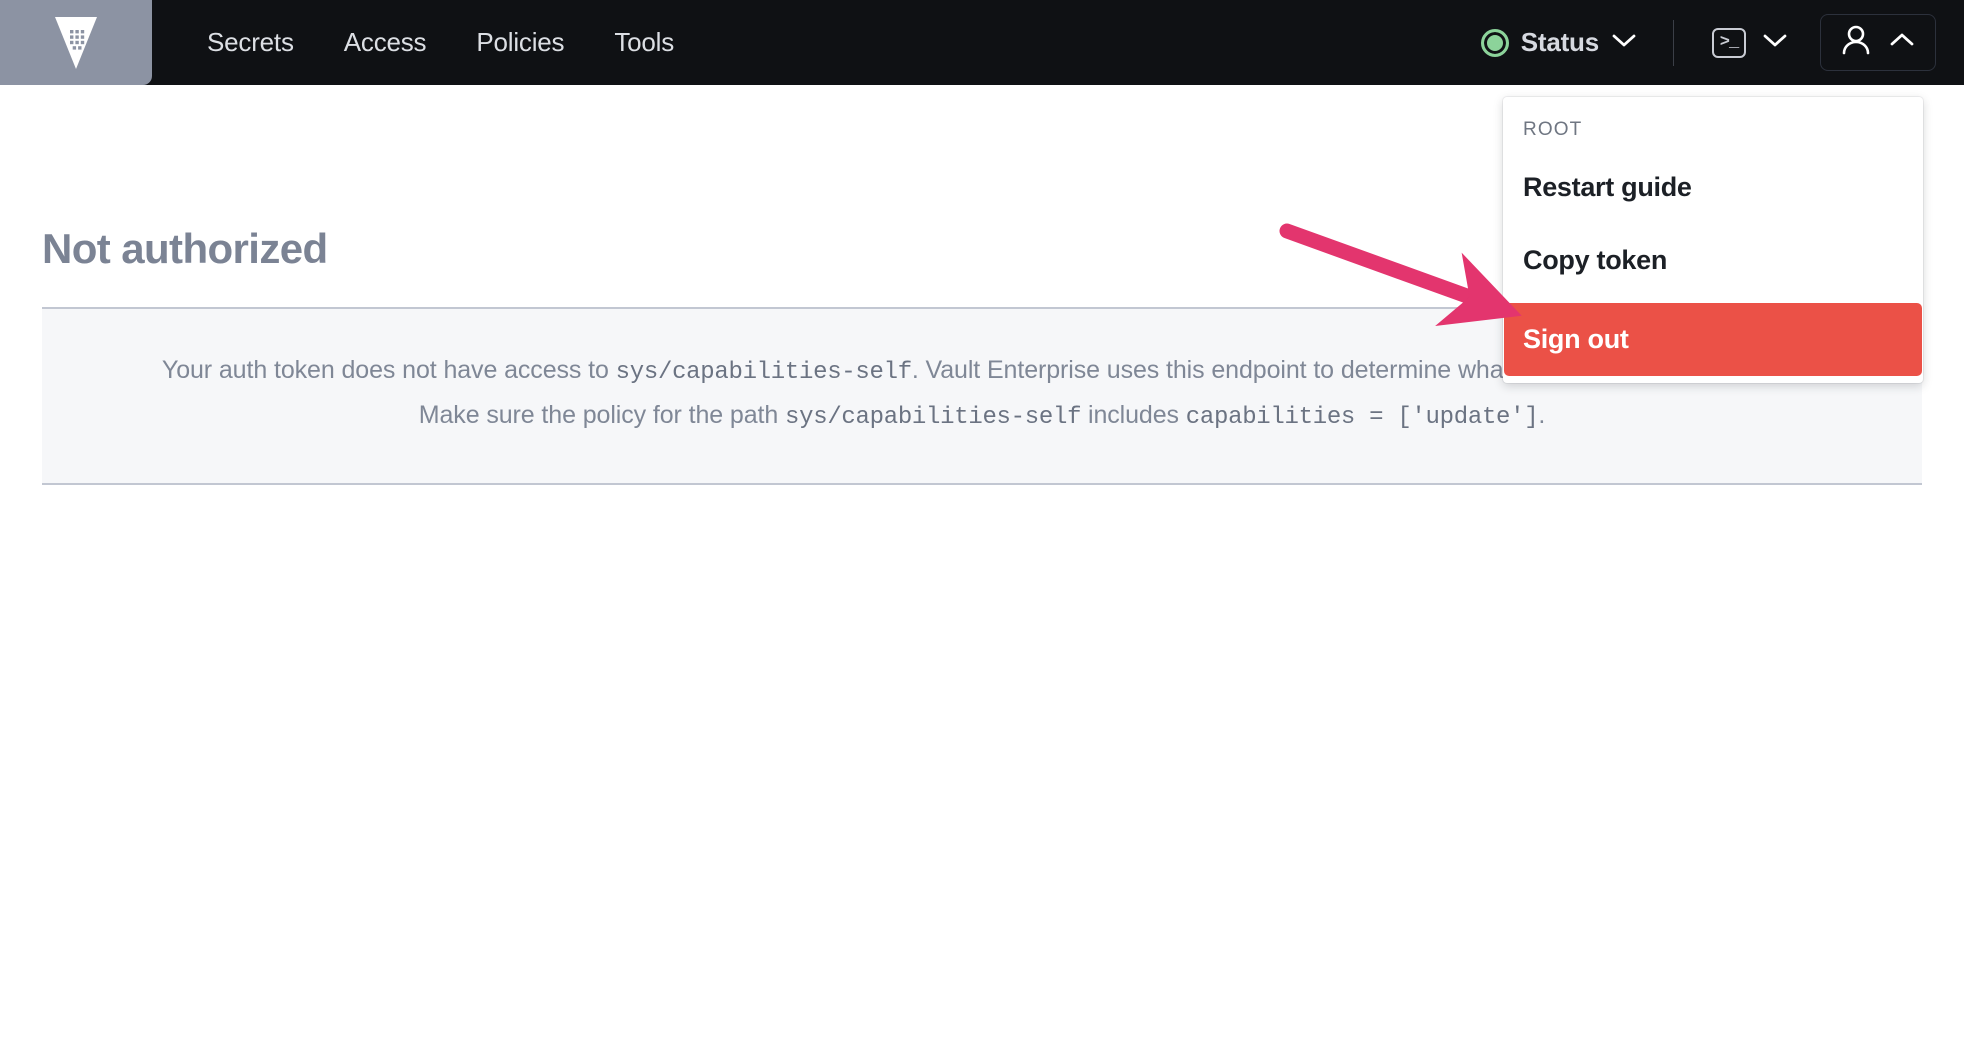  Describe the element at coordinates (1553, 129) in the screenshot. I see `dropdown-section-label: ROOT` at that location.